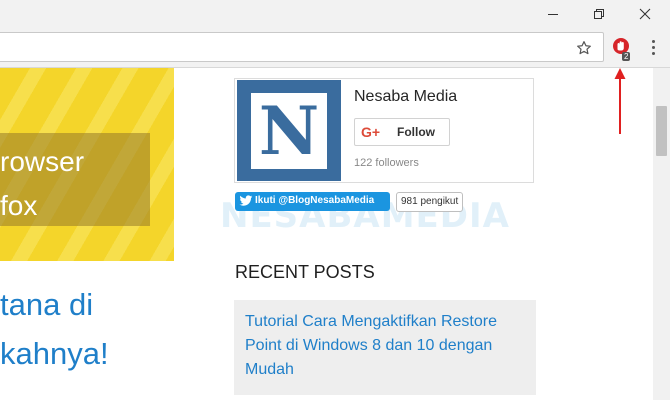 The image size is (670, 400). Describe the element at coordinates (19, 205) in the screenshot. I see `featured-image-text-line2: fox` at that location.